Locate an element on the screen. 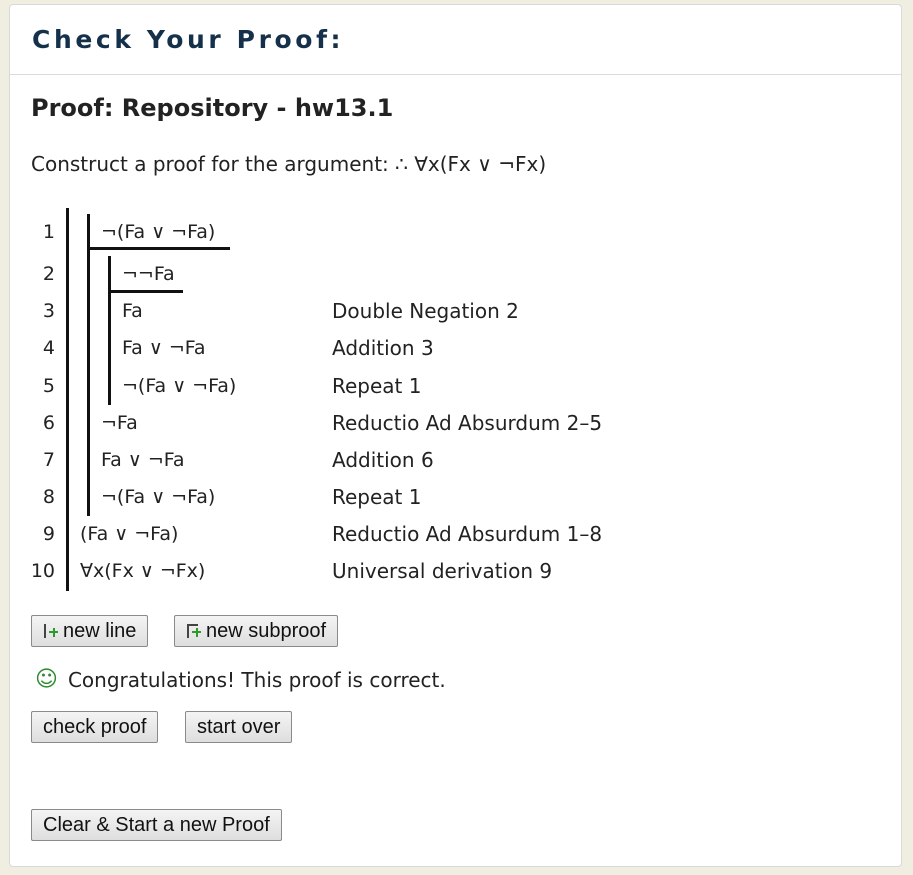 The image size is (913, 875). start-over-button: start over is located at coordinates (239, 727).